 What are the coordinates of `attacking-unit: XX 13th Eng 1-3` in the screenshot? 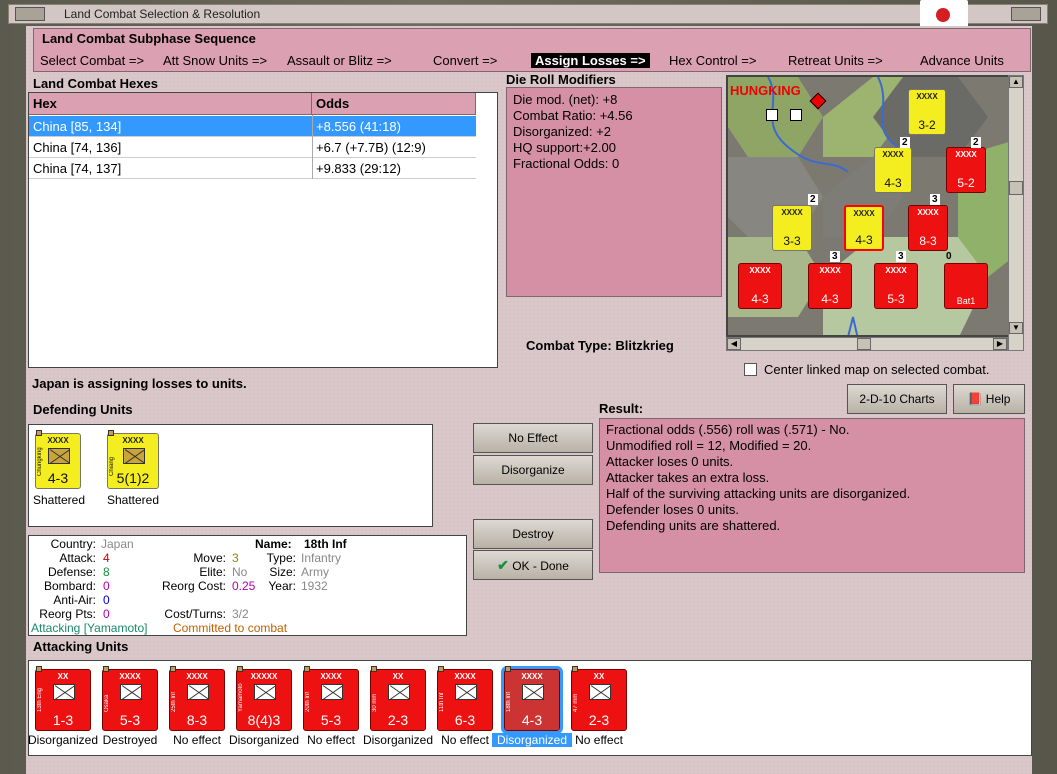 It's located at (63, 698).